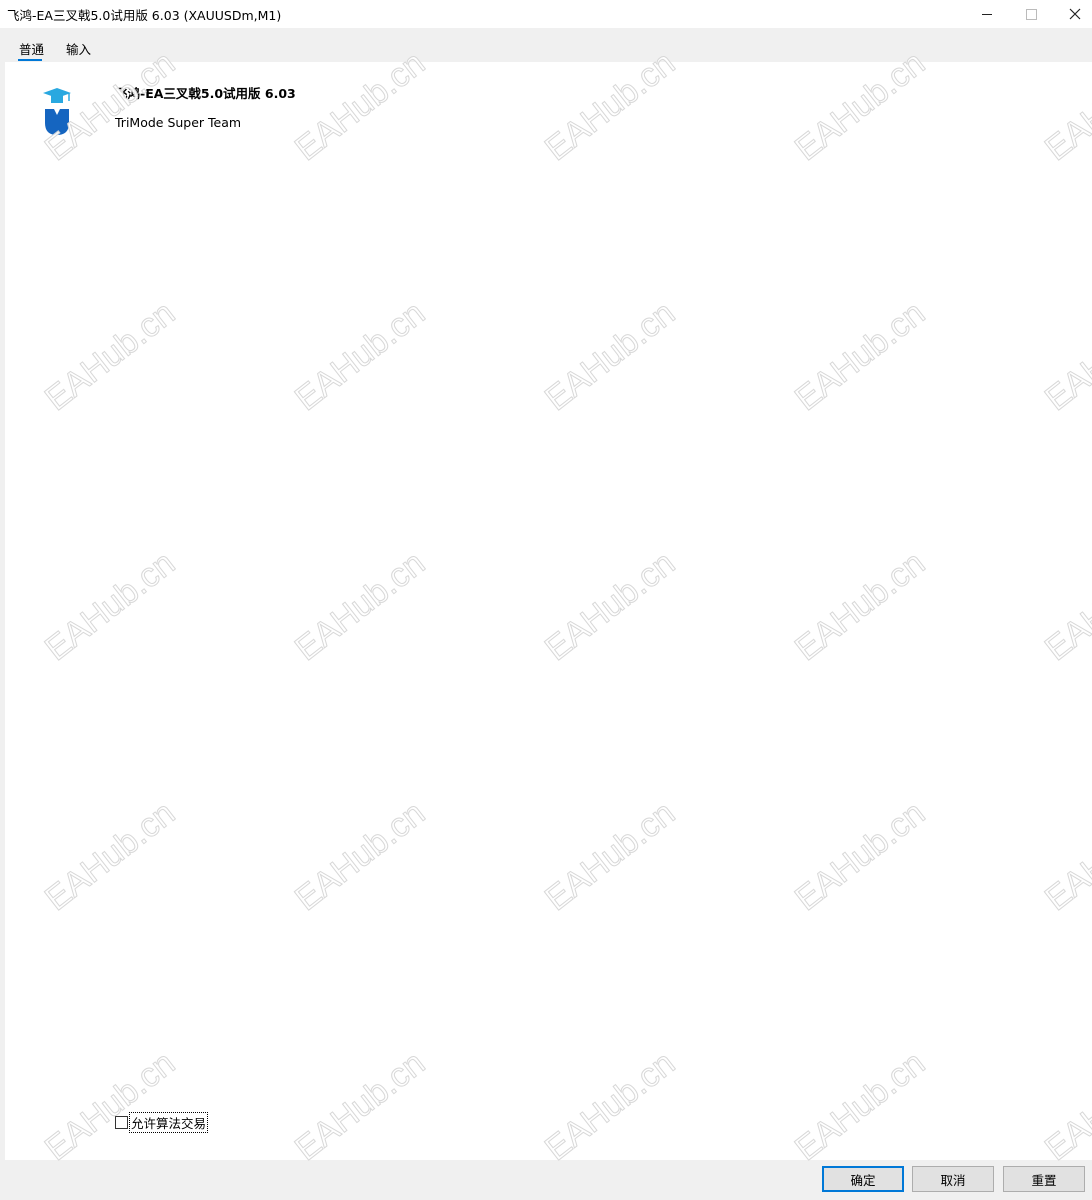 The width and height of the screenshot is (1092, 1200). Describe the element at coordinates (178, 122) in the screenshot. I see `ea-author: TriMode Super Team` at that location.